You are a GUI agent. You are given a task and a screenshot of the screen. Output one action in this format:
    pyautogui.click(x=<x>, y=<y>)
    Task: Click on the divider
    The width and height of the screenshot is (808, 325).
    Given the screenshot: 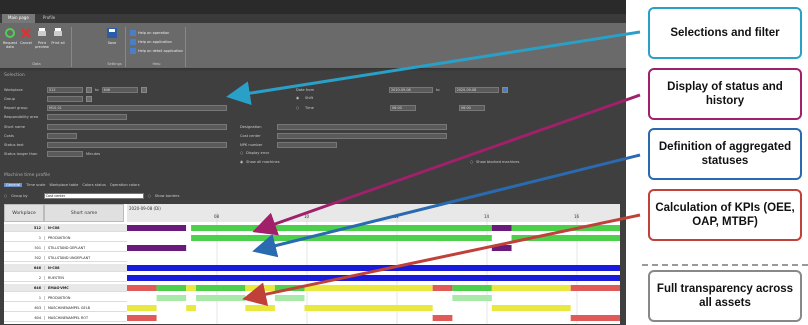 What is the action you would take?
    pyautogui.click(x=725, y=265)
    